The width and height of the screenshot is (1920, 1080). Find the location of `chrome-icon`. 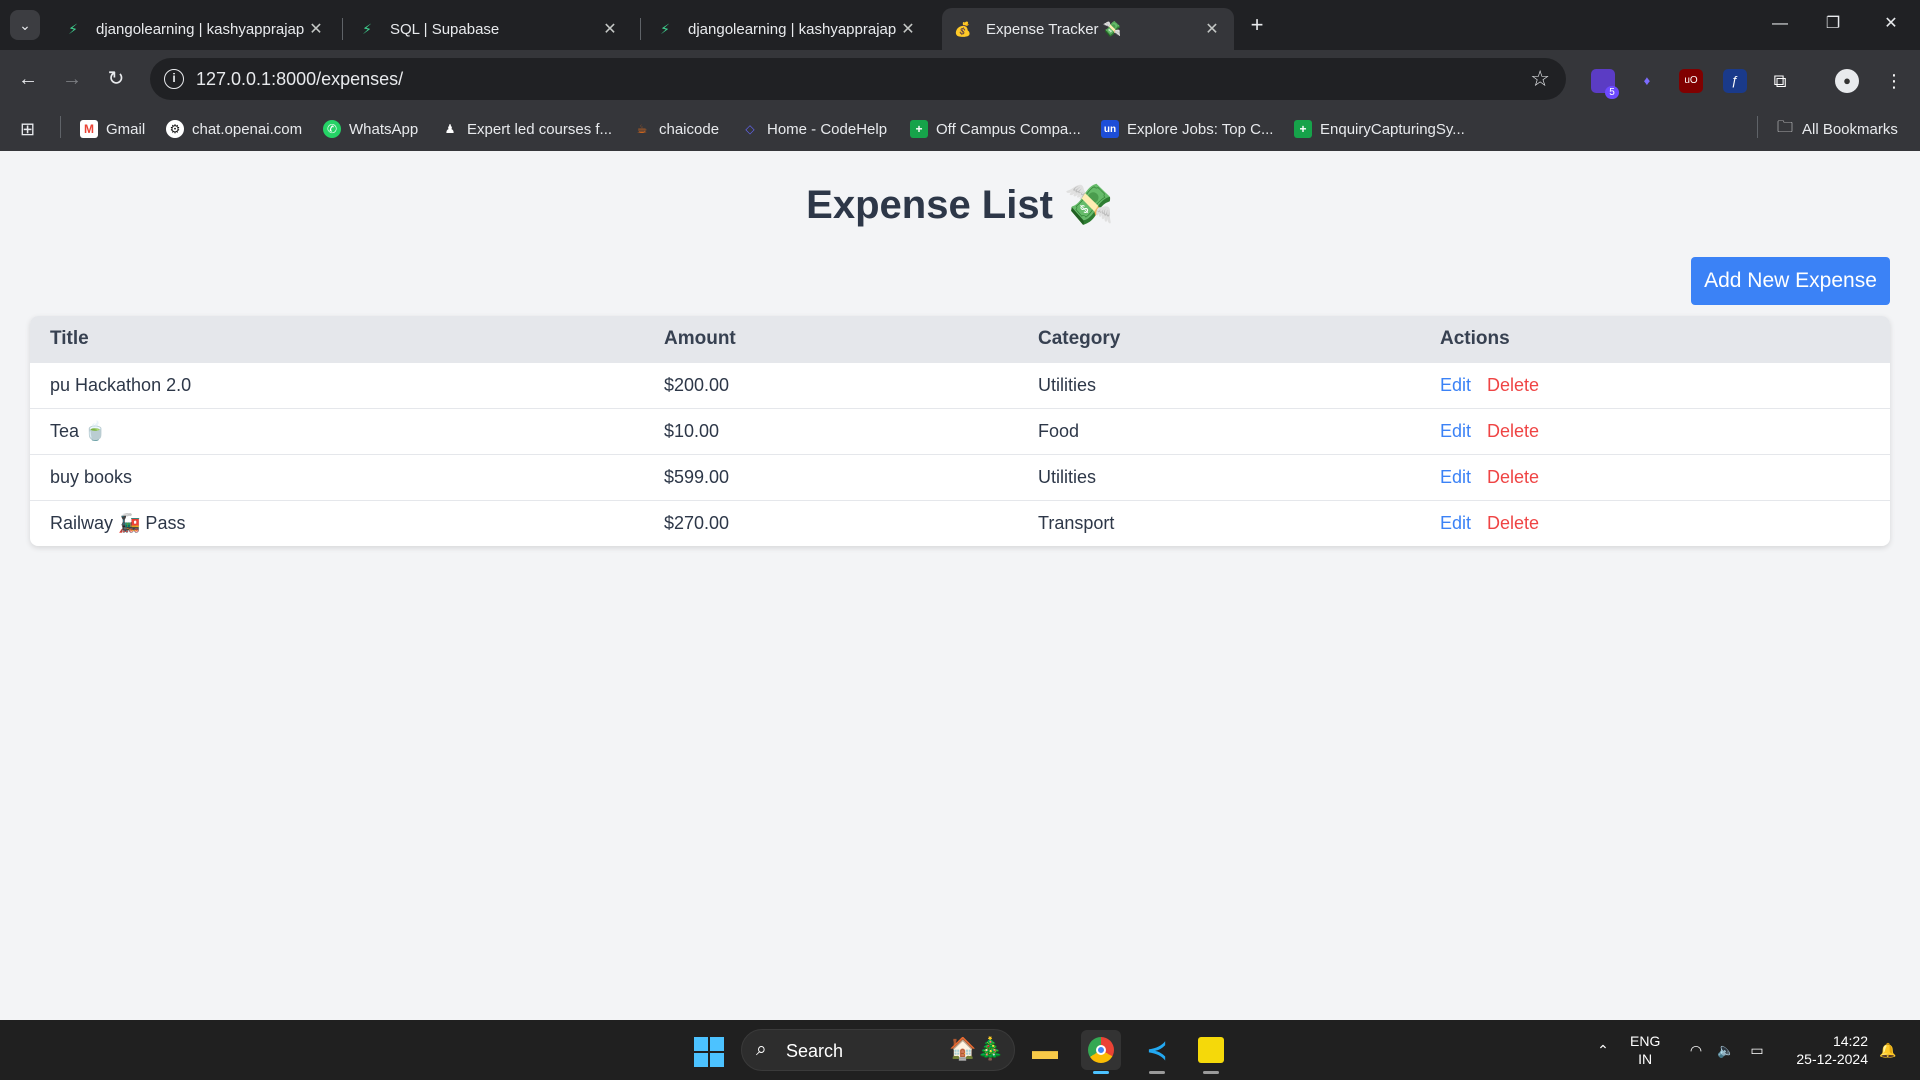

chrome-icon is located at coordinates (1101, 1052).